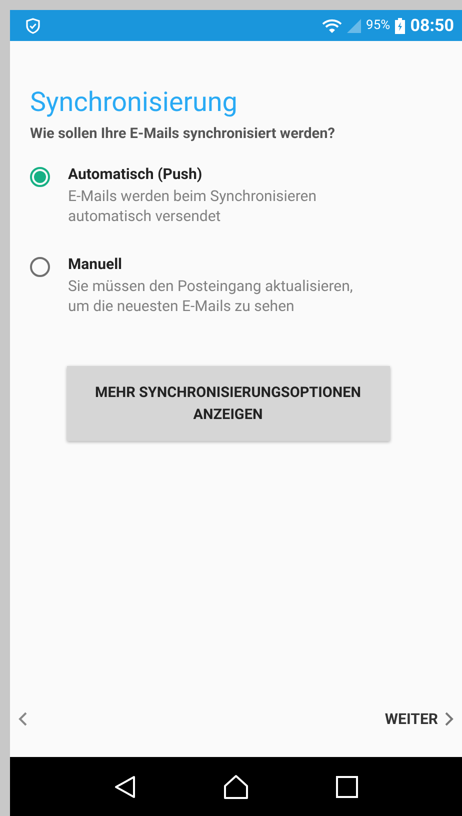 The height and width of the screenshot is (816, 462). Describe the element at coordinates (432, 26) in the screenshot. I see `clock: 08:50` at that location.